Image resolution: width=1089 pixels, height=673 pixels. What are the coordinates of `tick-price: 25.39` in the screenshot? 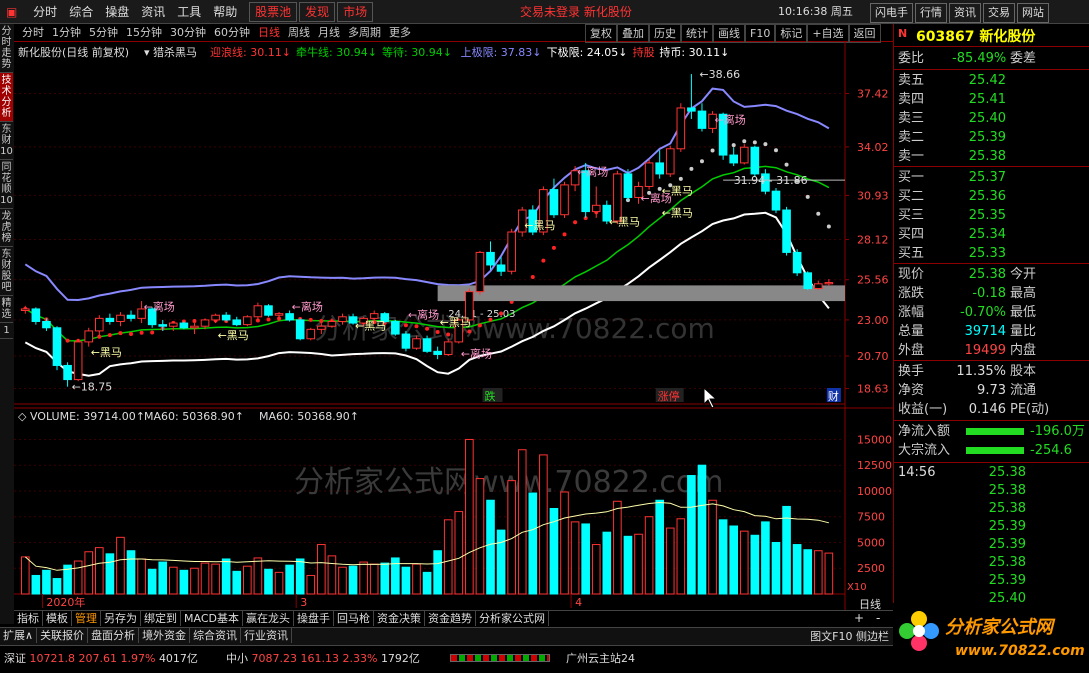 It's located at (1007, 580).